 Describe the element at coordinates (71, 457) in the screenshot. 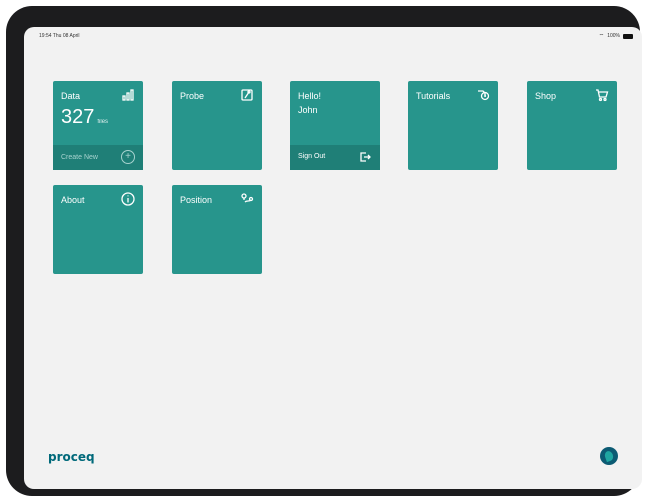

I see `svg-text: proceq` at that location.